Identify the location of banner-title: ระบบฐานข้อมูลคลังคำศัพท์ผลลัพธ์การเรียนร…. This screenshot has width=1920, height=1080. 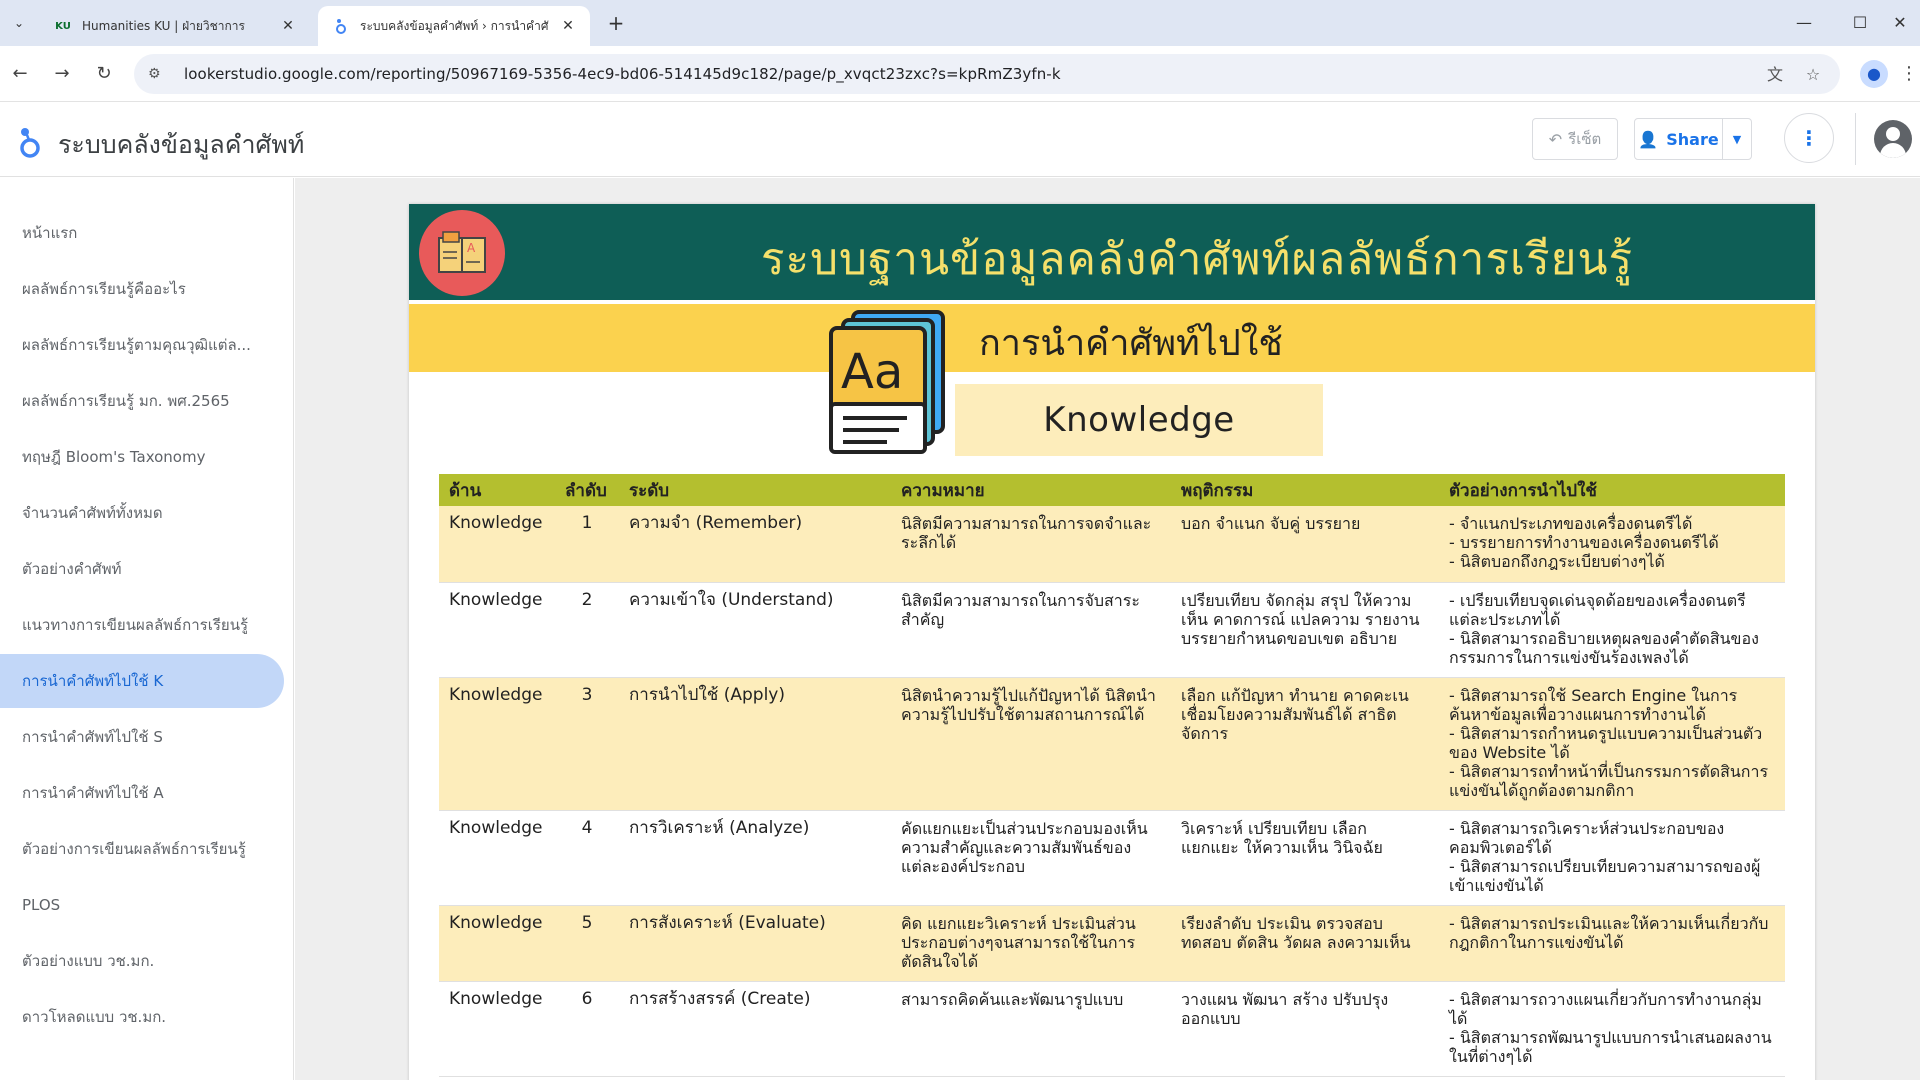
(1197, 259).